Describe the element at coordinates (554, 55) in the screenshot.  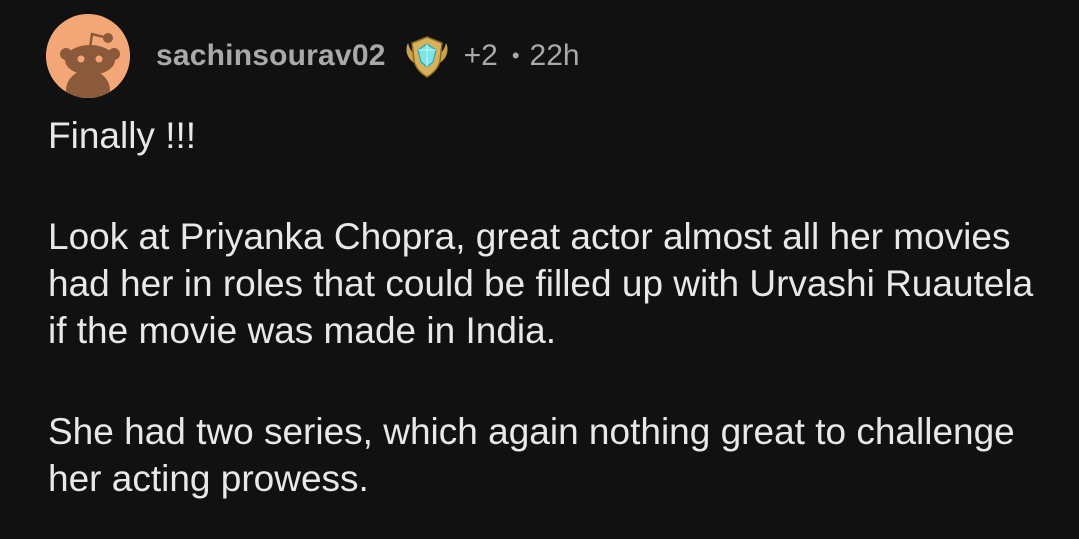
I see `comment-timestamp: 22h` at that location.